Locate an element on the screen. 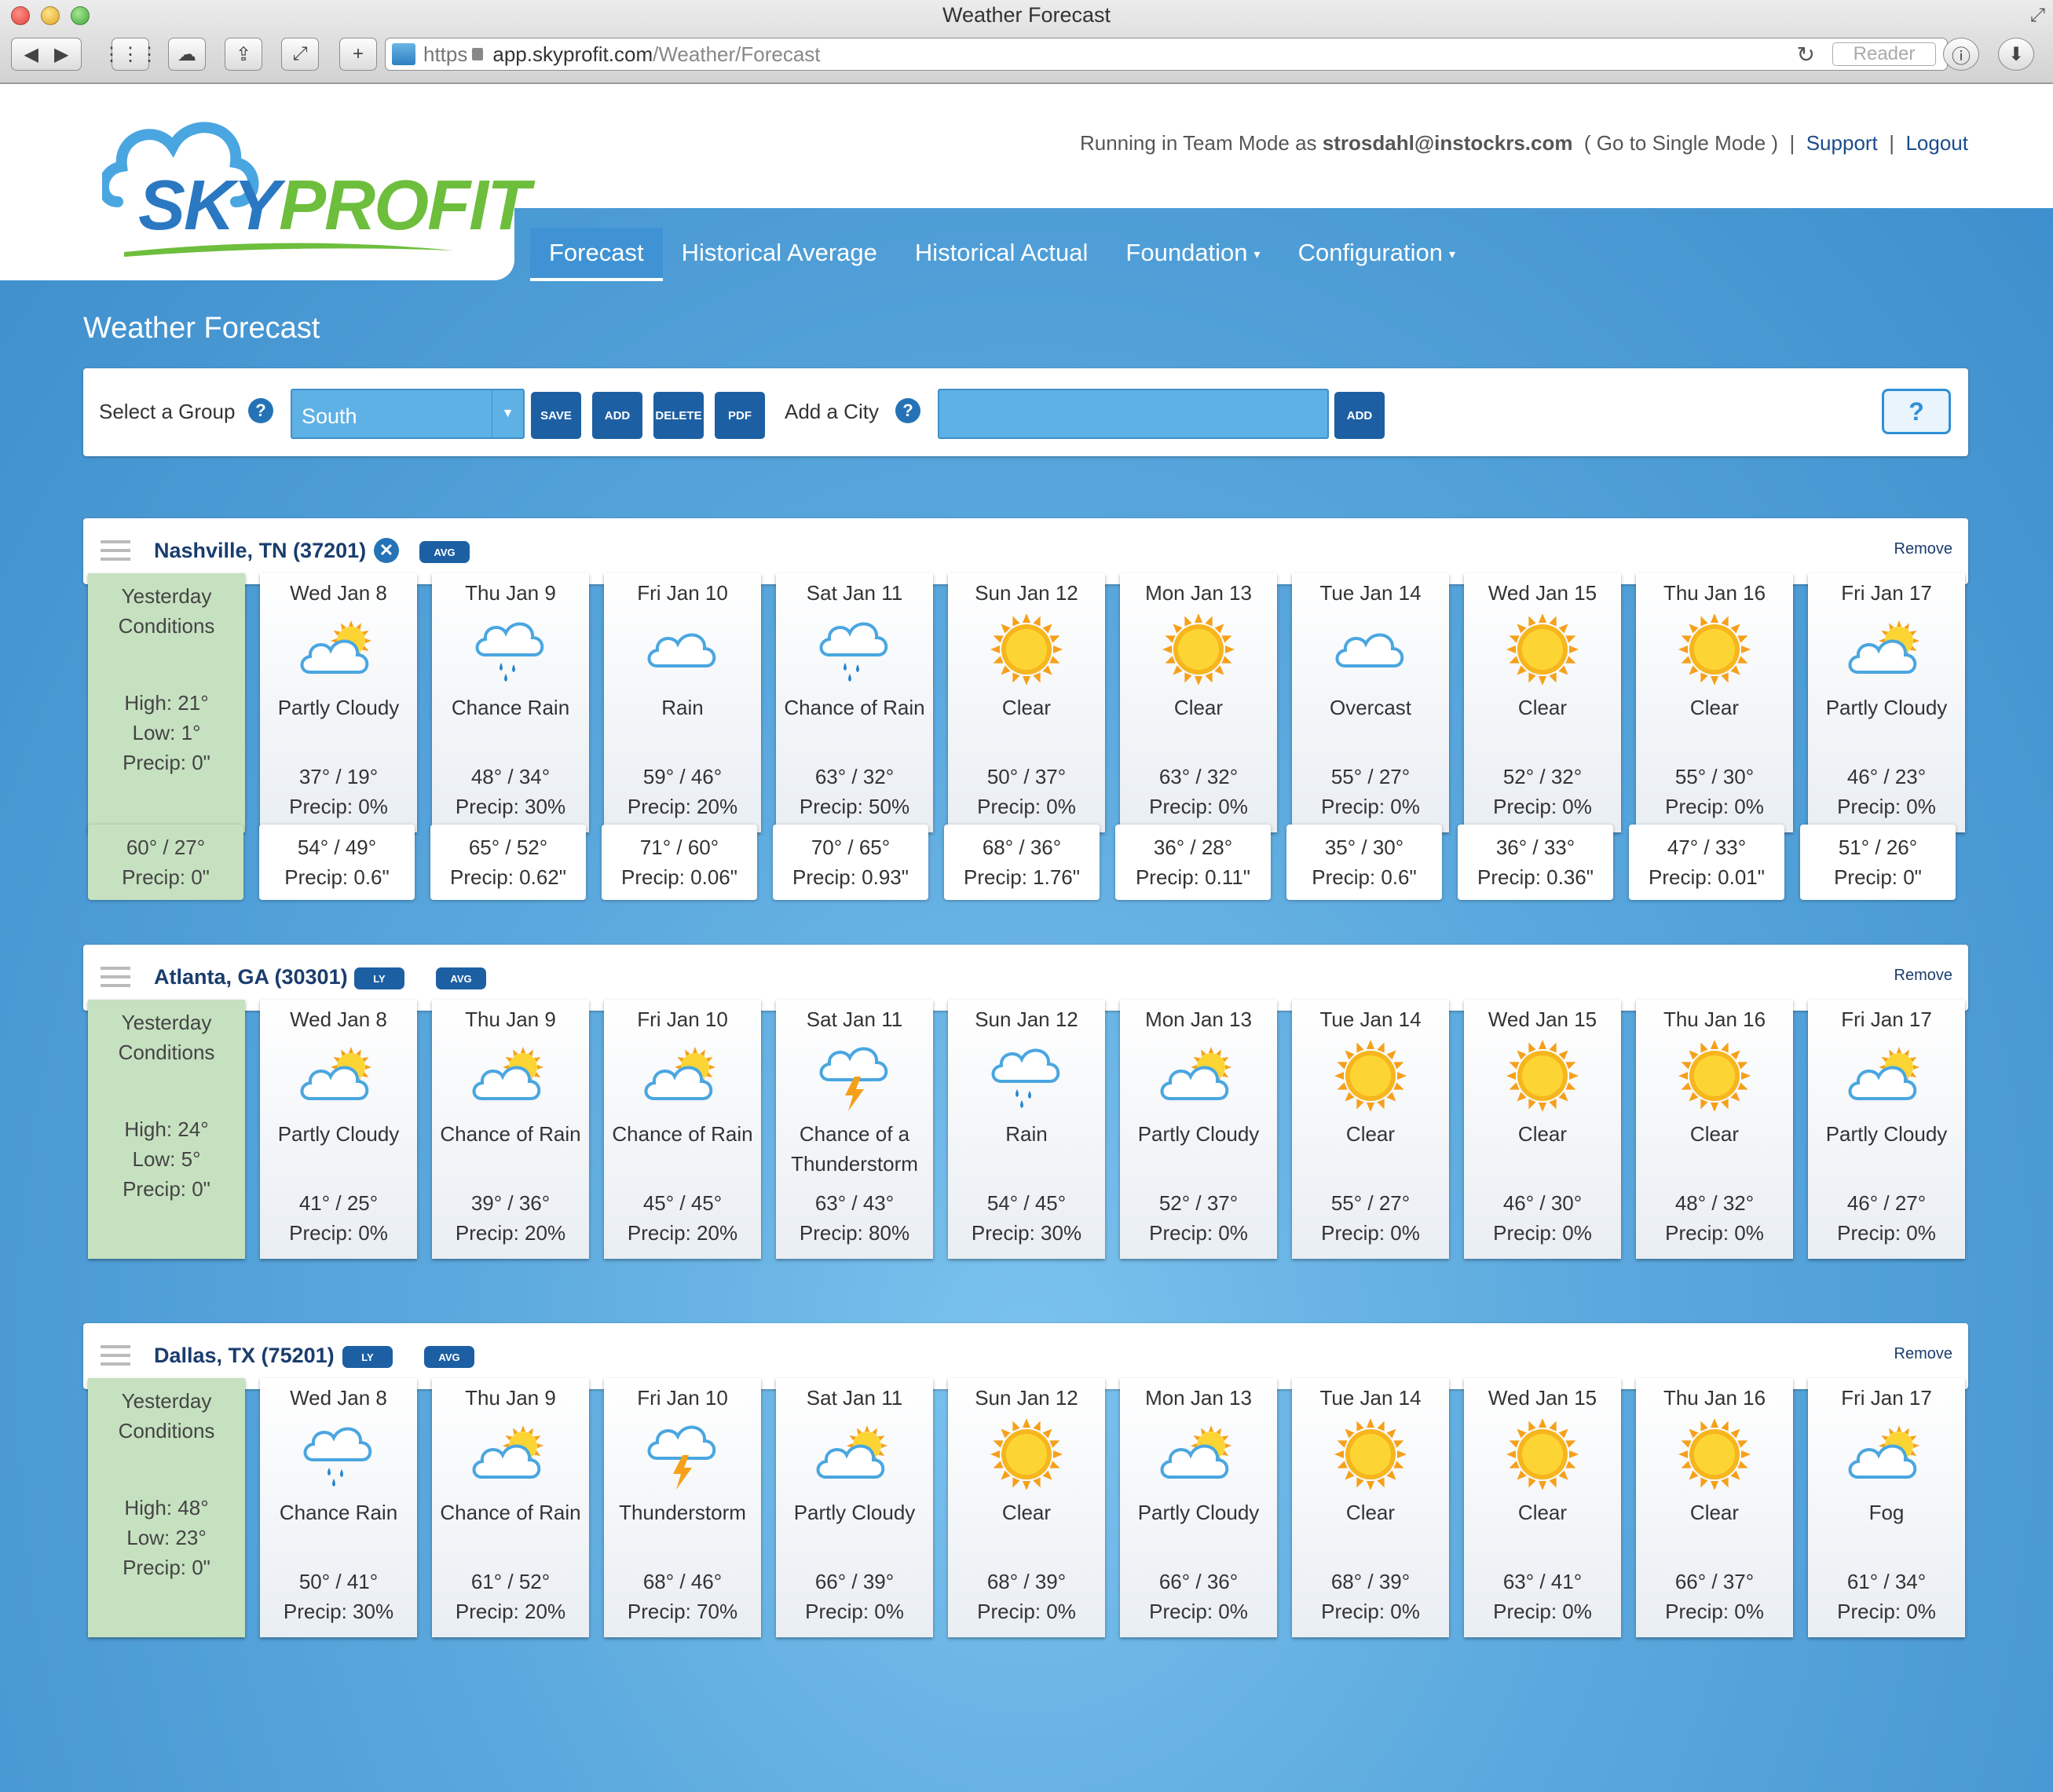 Image resolution: width=2053 pixels, height=1792 pixels. history-precip: Precip: 0.36" is located at coordinates (1535, 877).